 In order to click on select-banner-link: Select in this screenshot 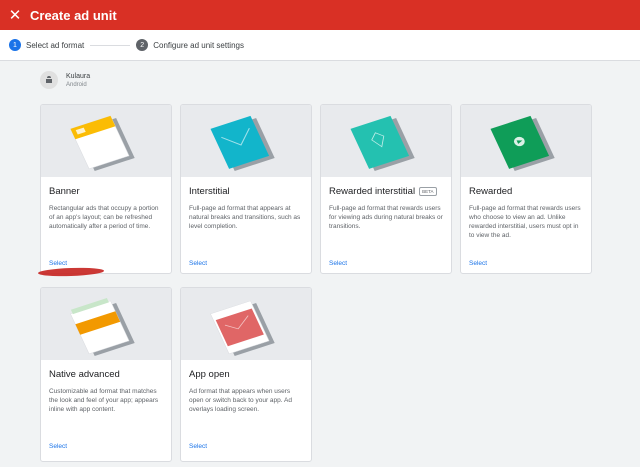, I will do `click(58, 263)`.